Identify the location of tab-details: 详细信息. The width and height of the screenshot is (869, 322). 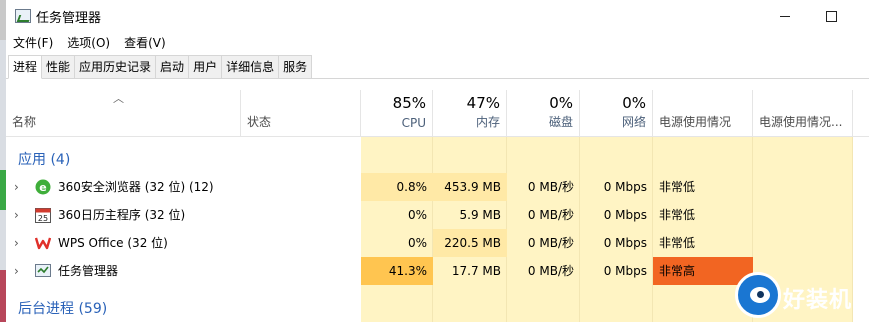
(250, 66).